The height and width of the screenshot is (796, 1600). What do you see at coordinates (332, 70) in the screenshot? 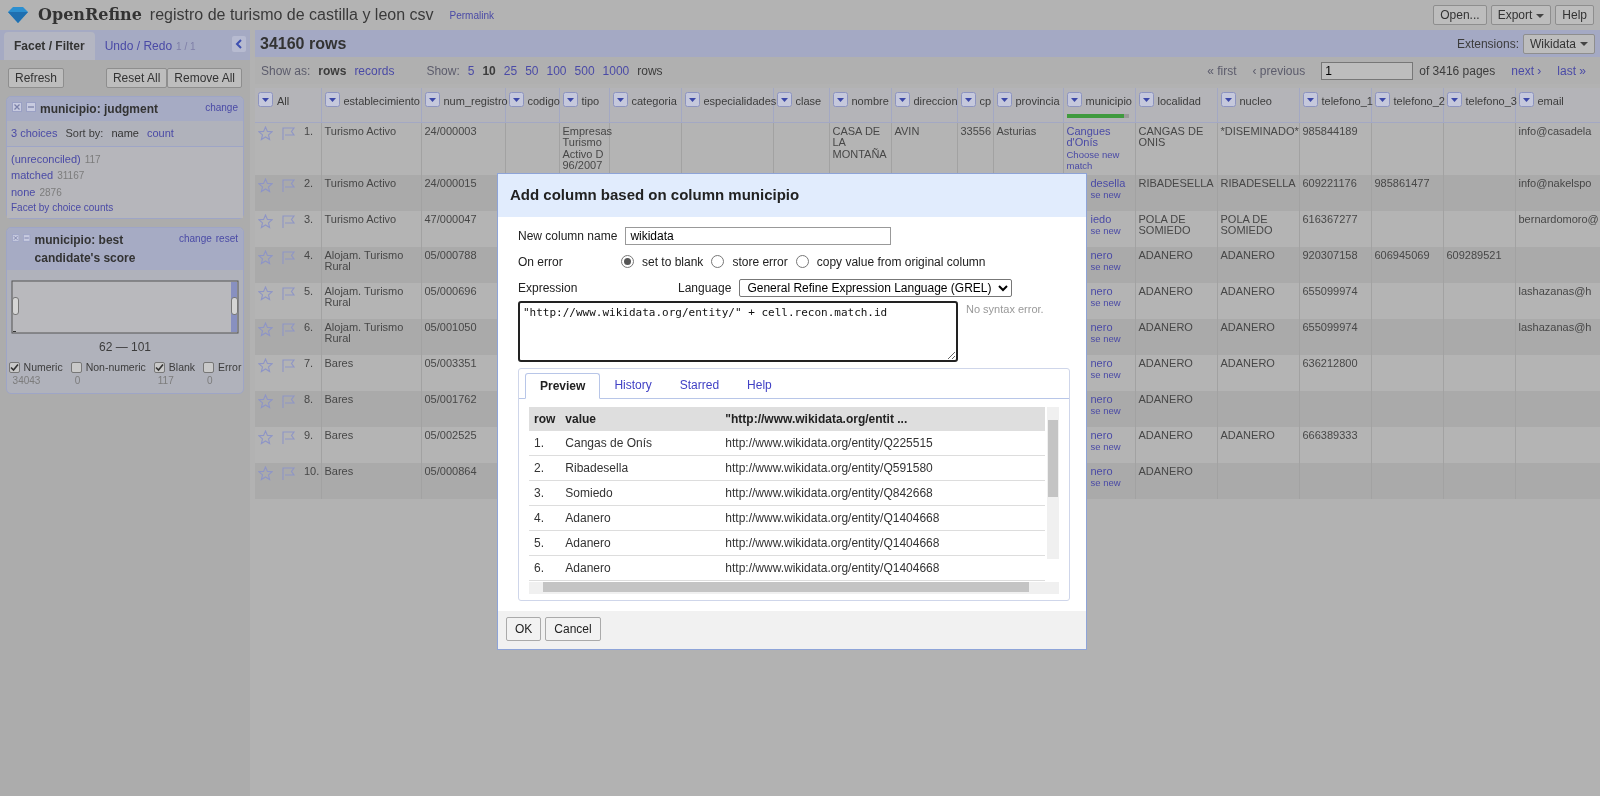
I see `view-mode-link: rows` at bounding box center [332, 70].